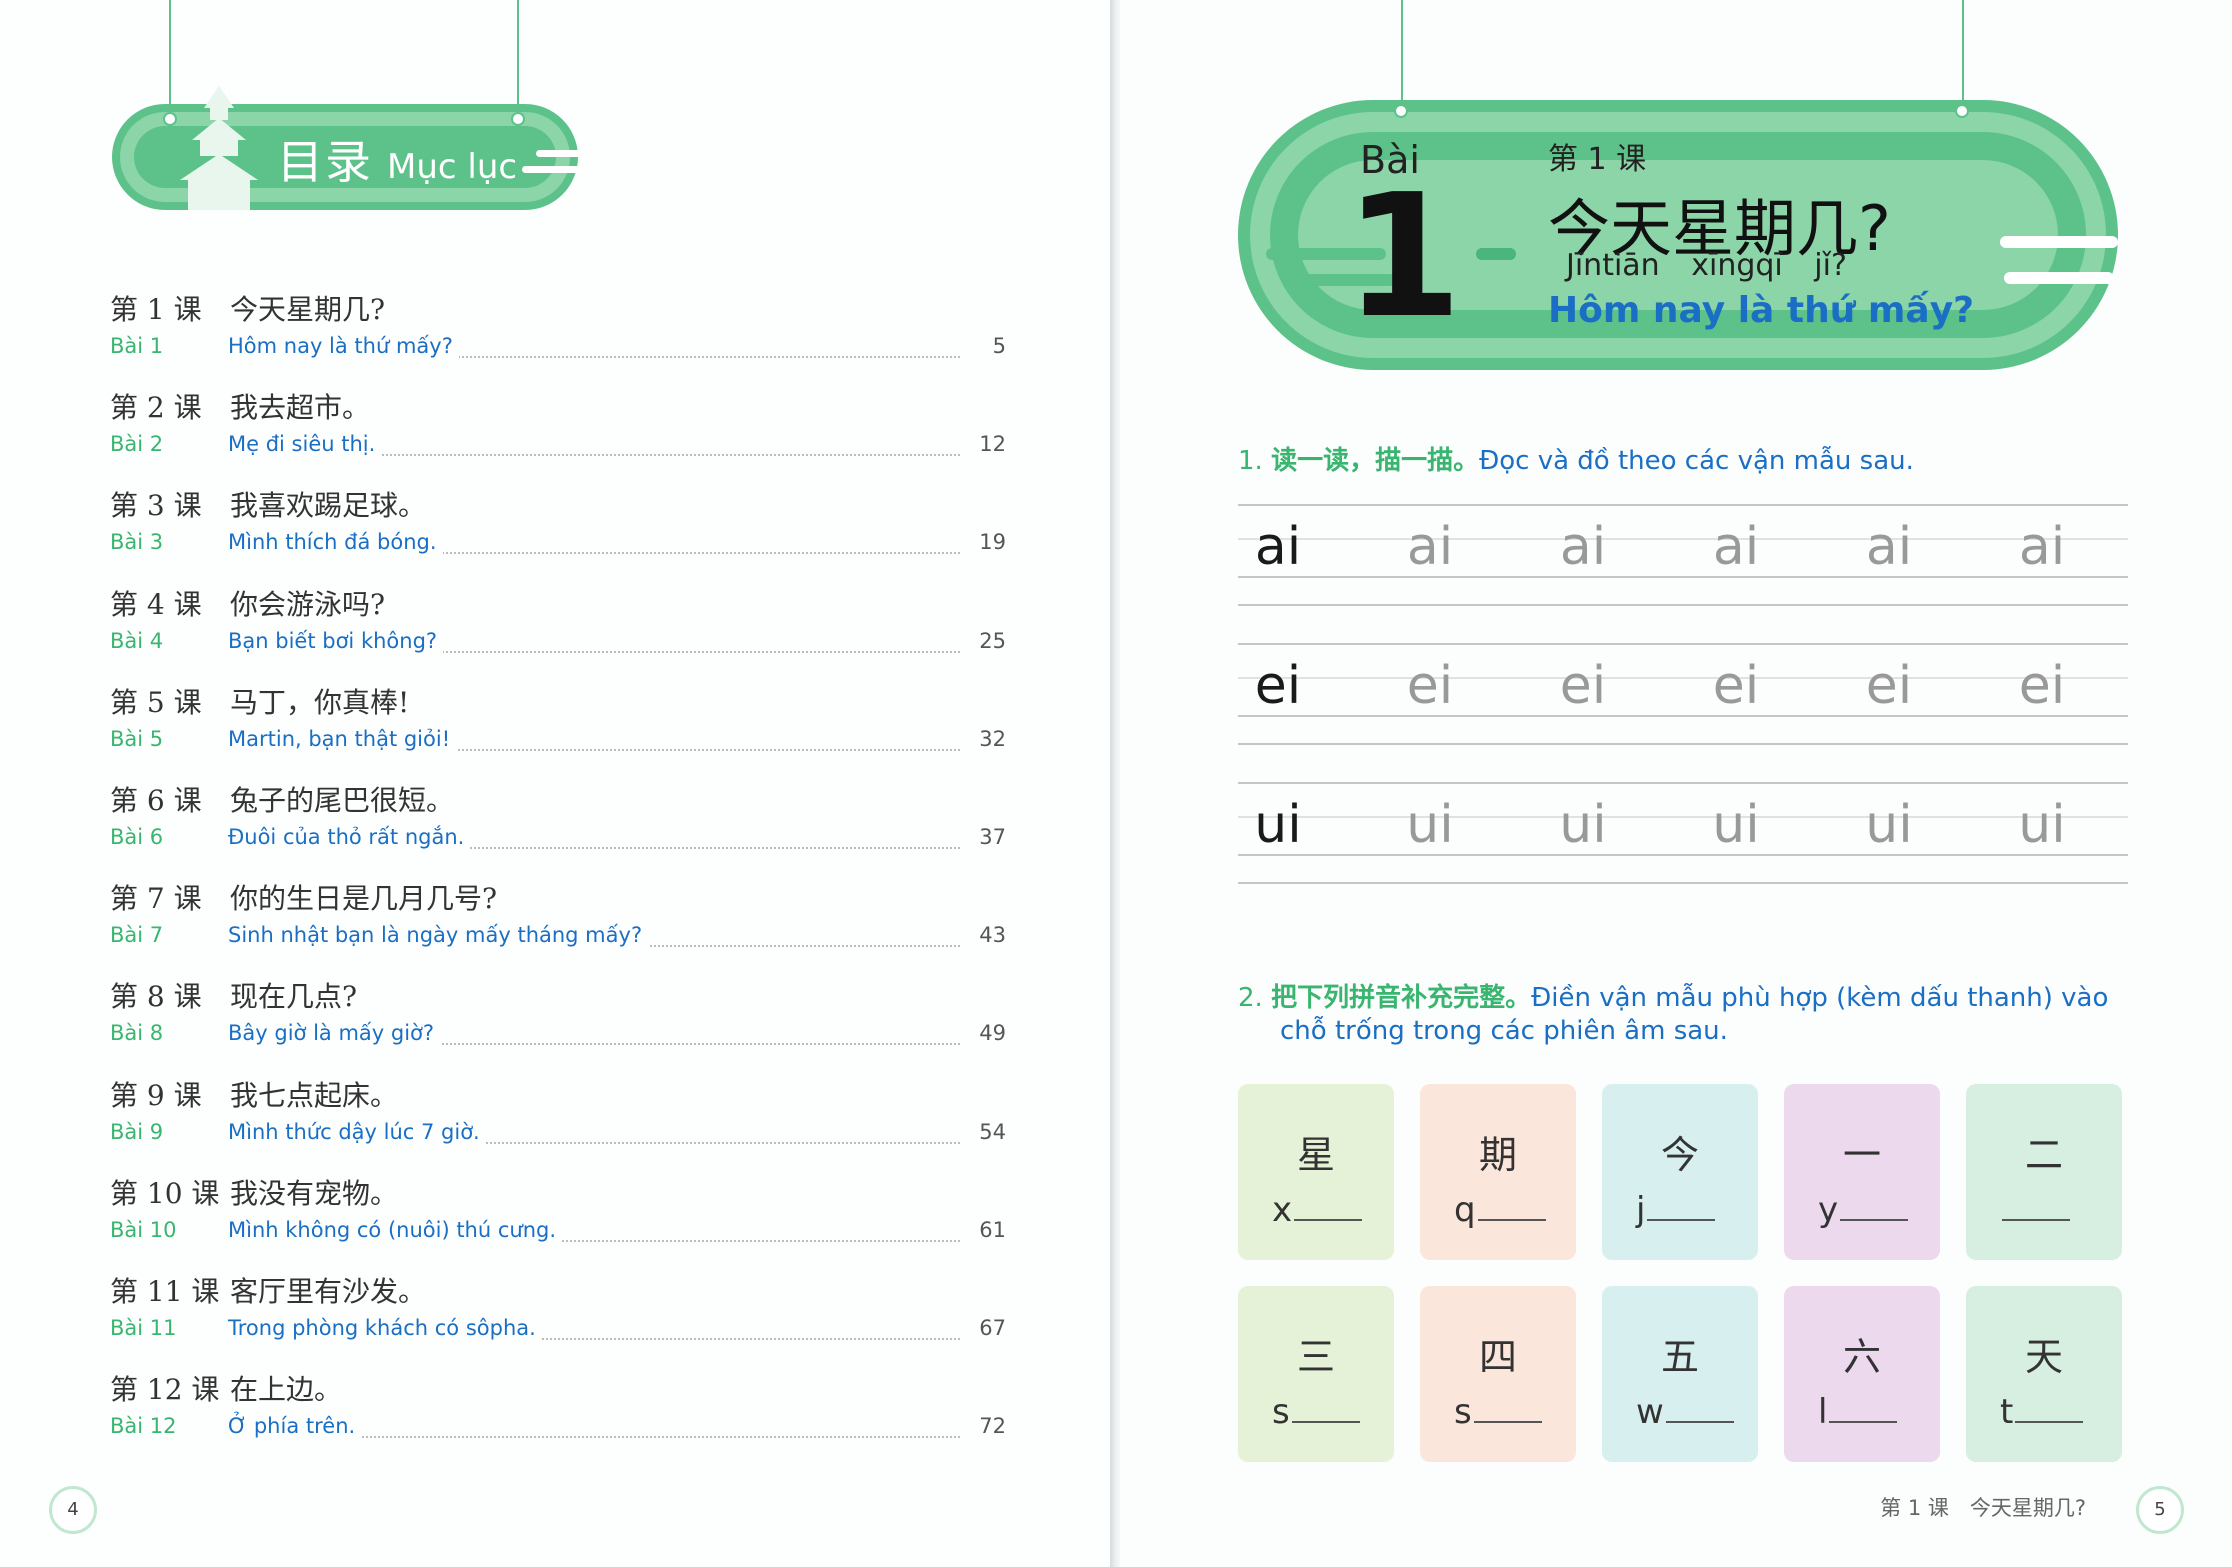  I want to click on toc-cn-title: 在上边。, so click(286, 1390).